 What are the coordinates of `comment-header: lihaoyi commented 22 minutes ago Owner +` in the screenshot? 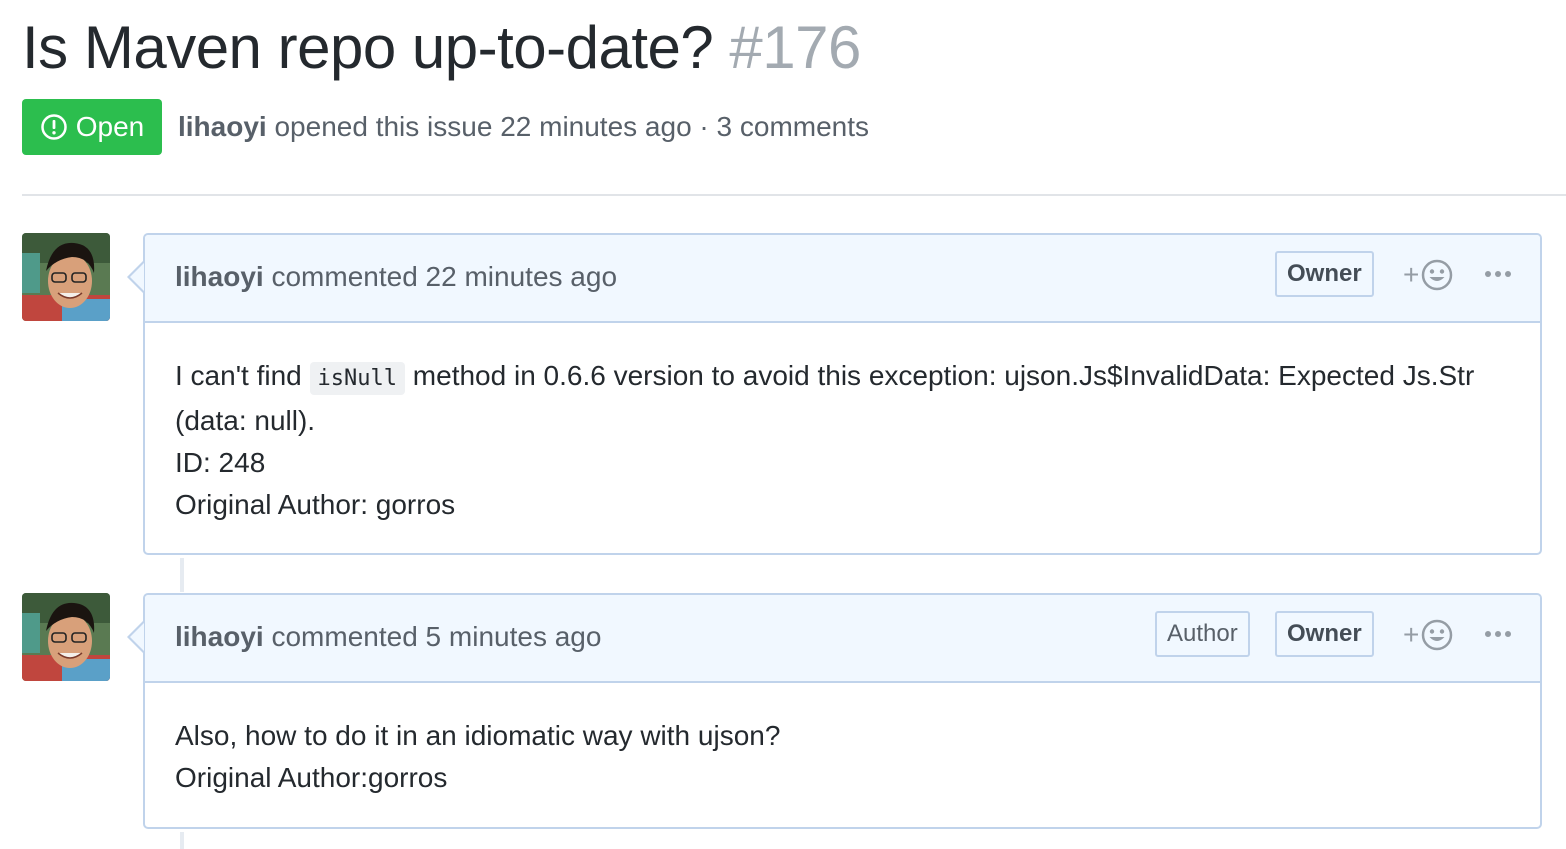 It's located at (835, 279).